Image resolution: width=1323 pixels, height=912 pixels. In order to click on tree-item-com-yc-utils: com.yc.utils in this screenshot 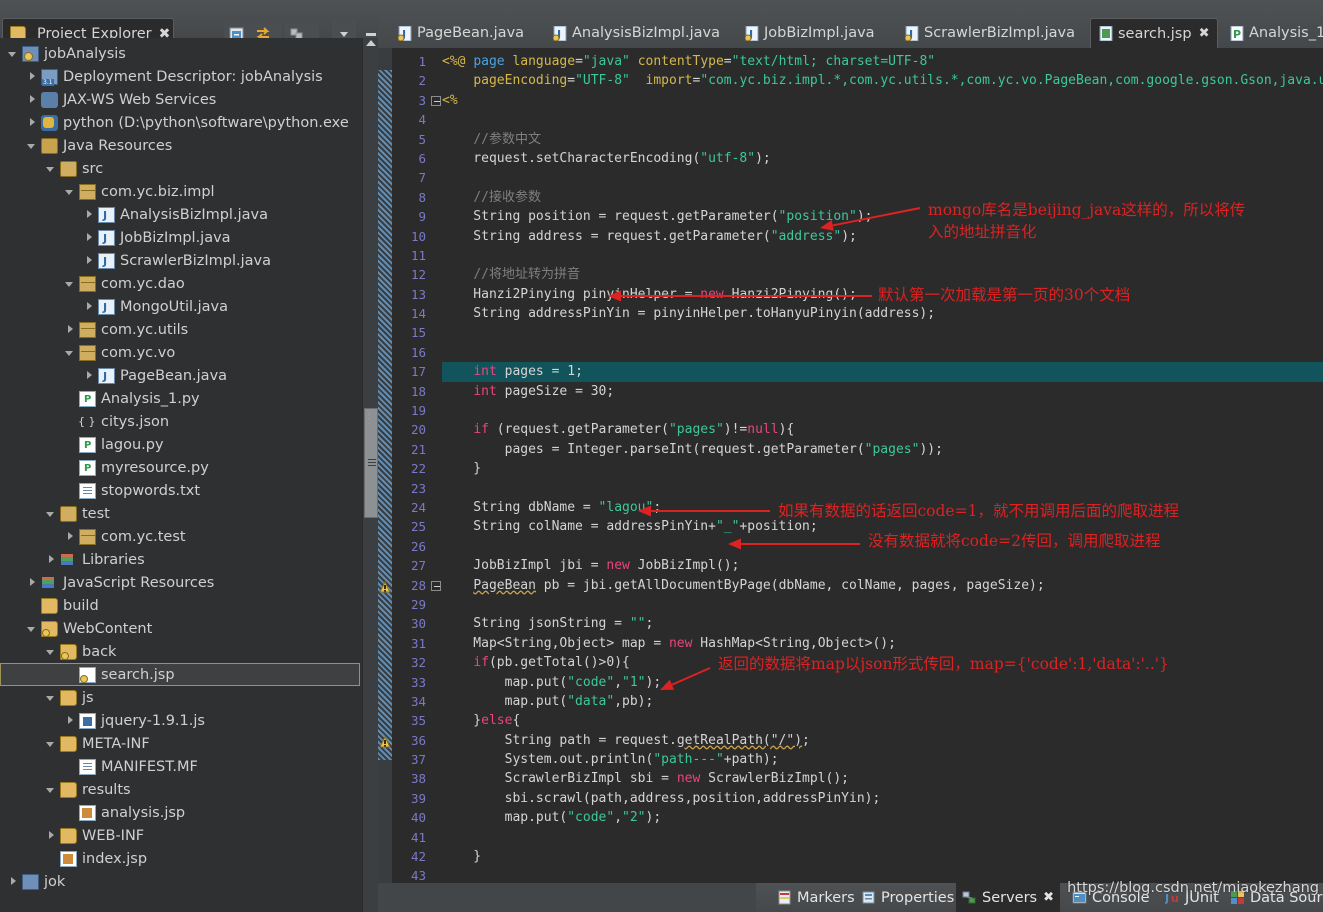, I will do `click(181, 329)`.